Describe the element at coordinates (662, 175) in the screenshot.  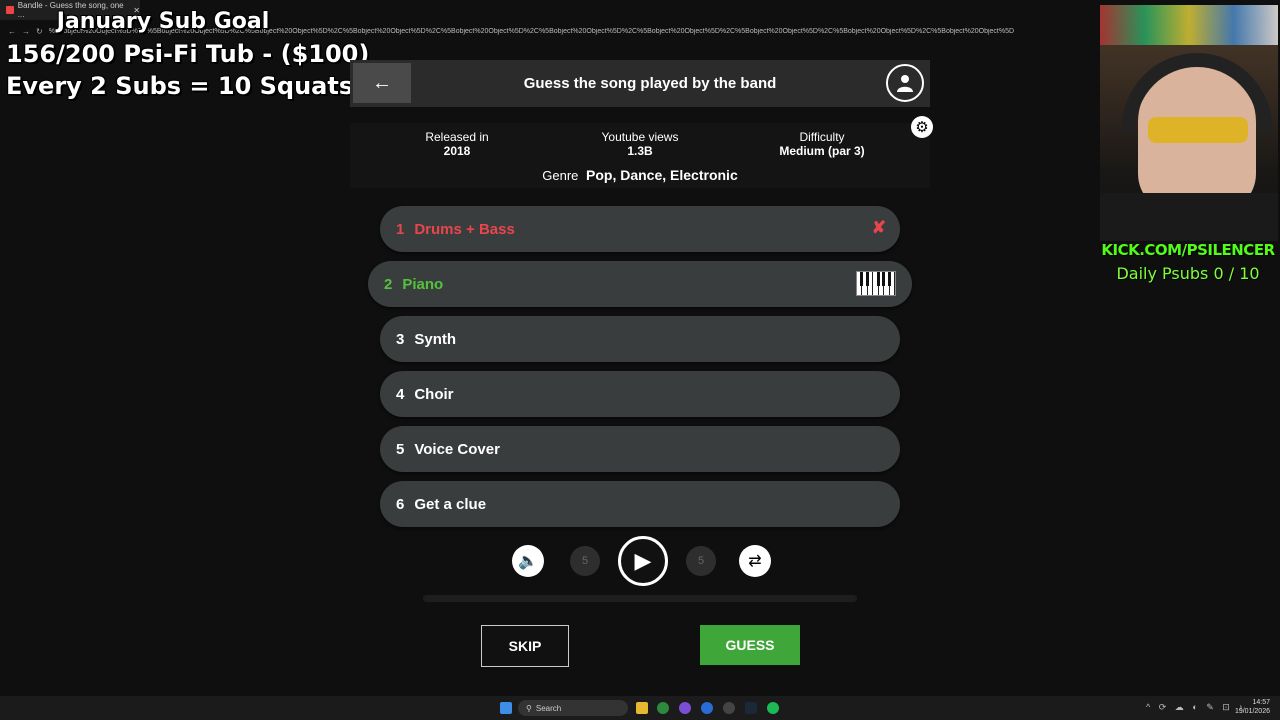
I see `genre-value: Pop, Dance, Electronic` at that location.